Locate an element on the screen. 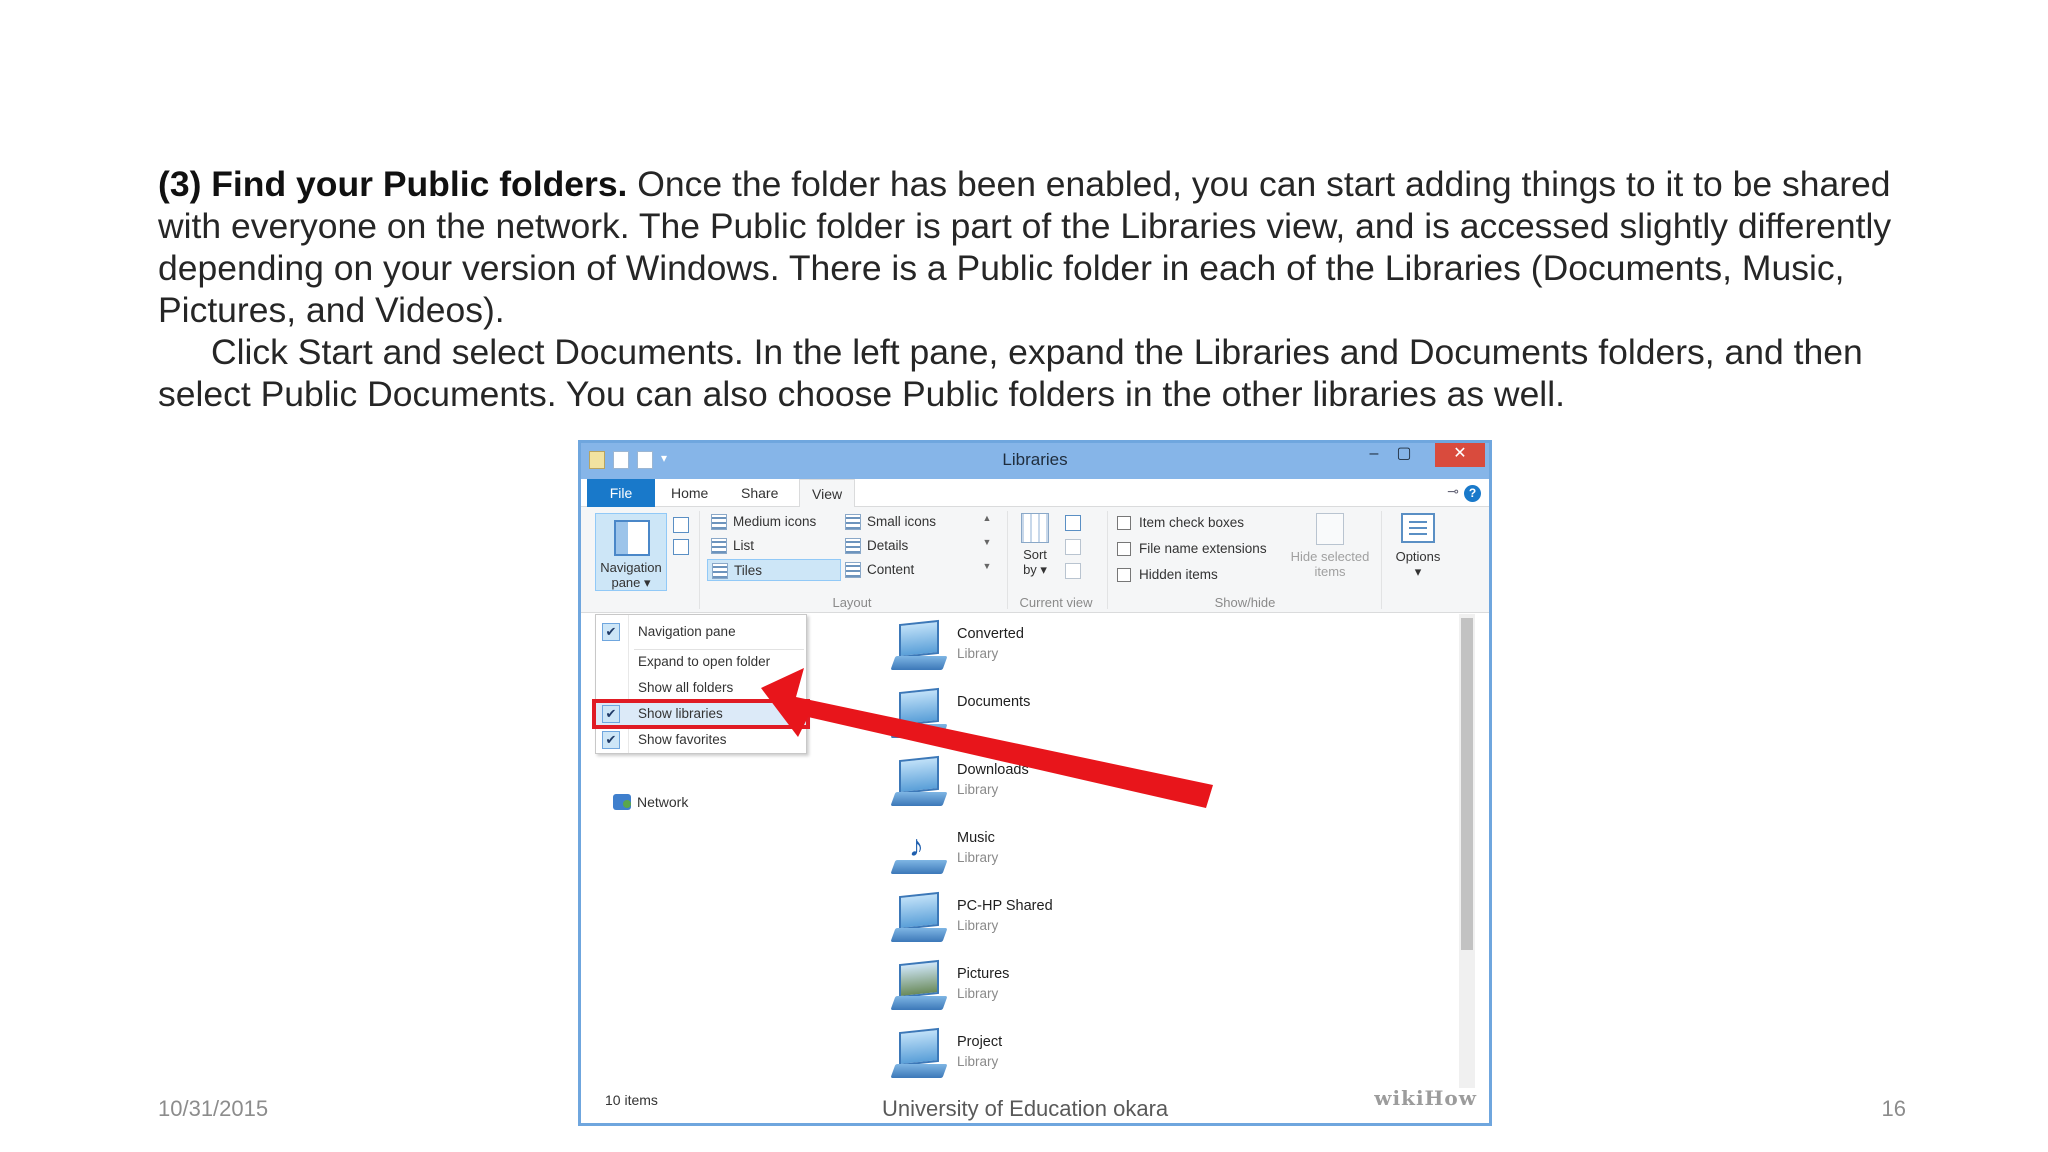 This screenshot has width=2048, height=1152. library-item-documents: Documents is located at coordinates (1041, 716).